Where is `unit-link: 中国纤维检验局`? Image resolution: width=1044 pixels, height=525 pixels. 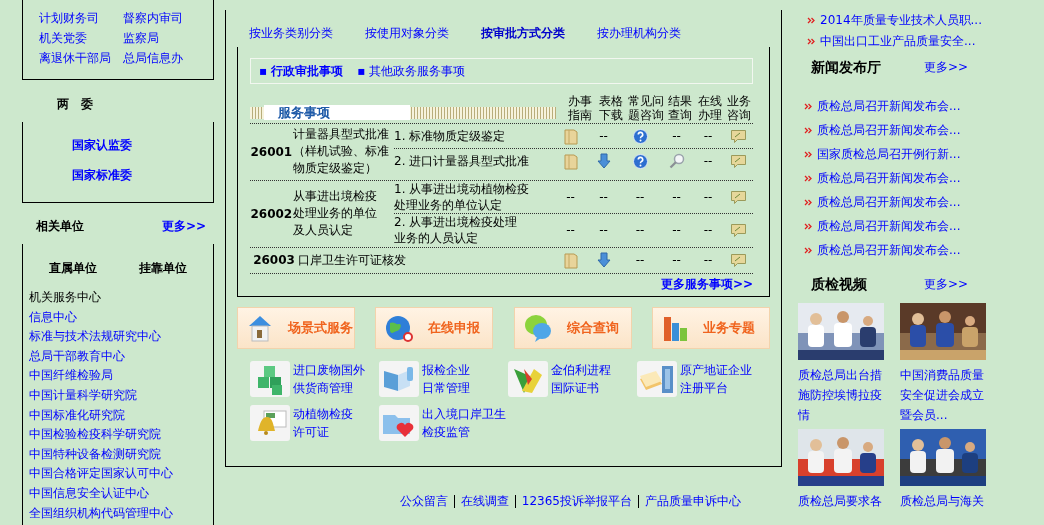 unit-link: 中国纤维检验局 is located at coordinates (71, 376).